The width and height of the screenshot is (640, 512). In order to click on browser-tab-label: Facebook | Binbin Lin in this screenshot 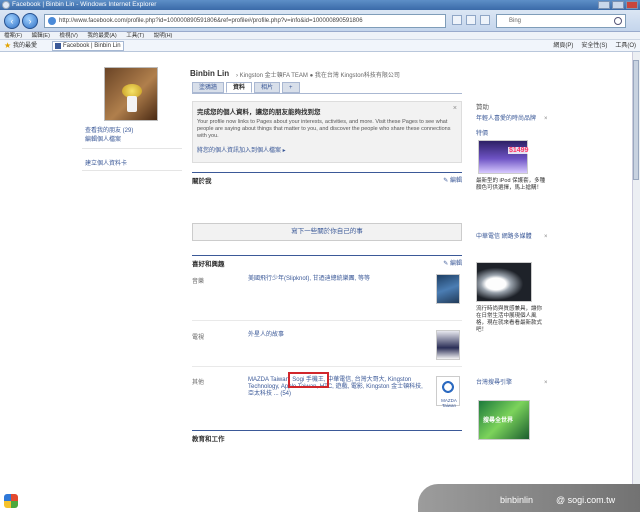, I will do `click(92, 46)`.